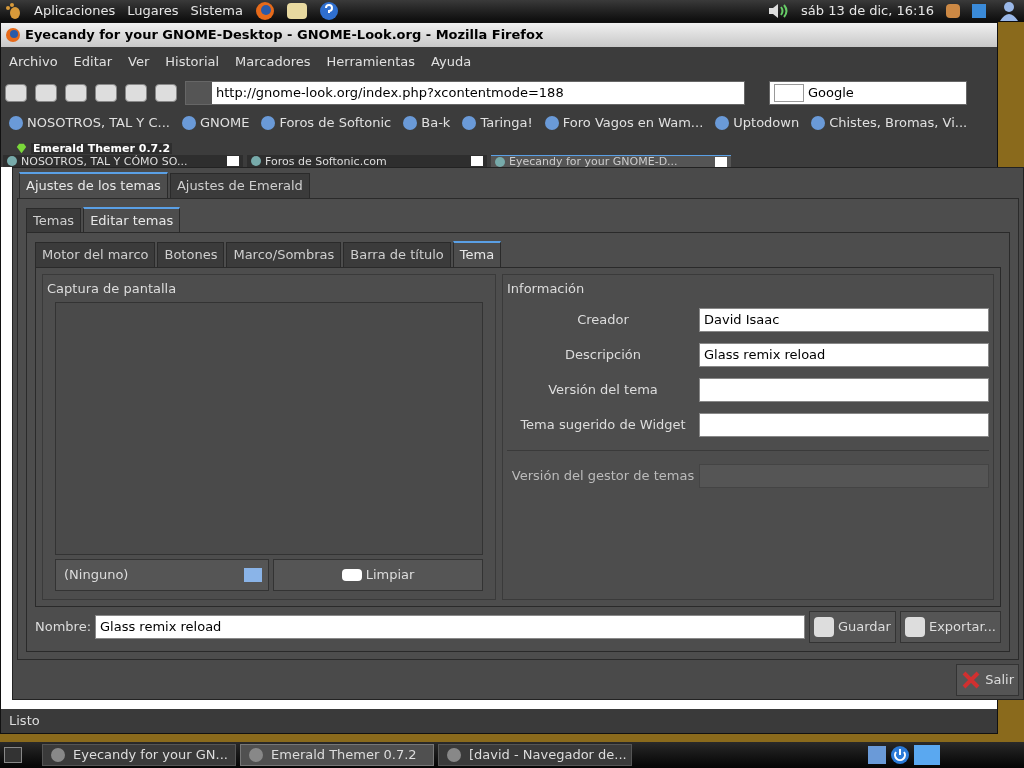 Image resolution: width=1024 pixels, height=768 pixels. Describe the element at coordinates (397, 254) in the screenshot. I see `tab: Barra de título` at that location.